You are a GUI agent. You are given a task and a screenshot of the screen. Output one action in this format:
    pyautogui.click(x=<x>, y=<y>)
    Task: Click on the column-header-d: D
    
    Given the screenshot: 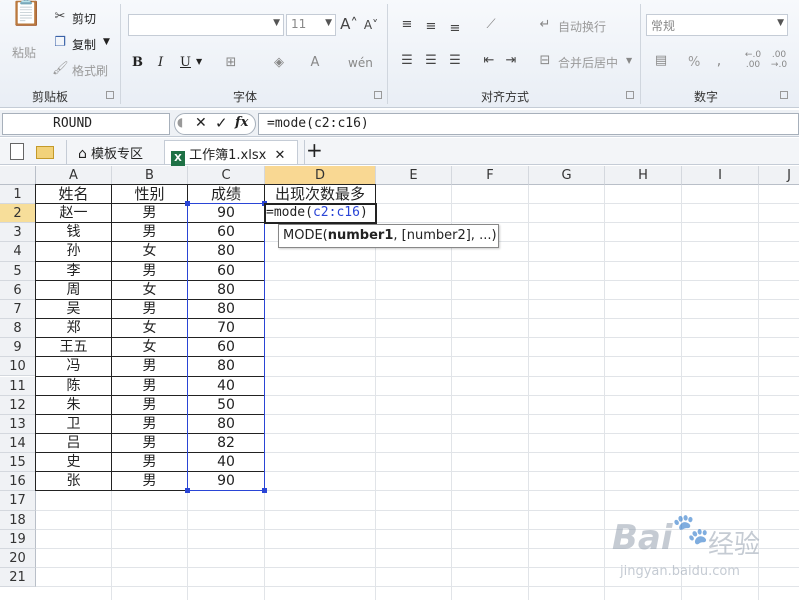 What is the action you would take?
    pyautogui.click(x=320, y=175)
    